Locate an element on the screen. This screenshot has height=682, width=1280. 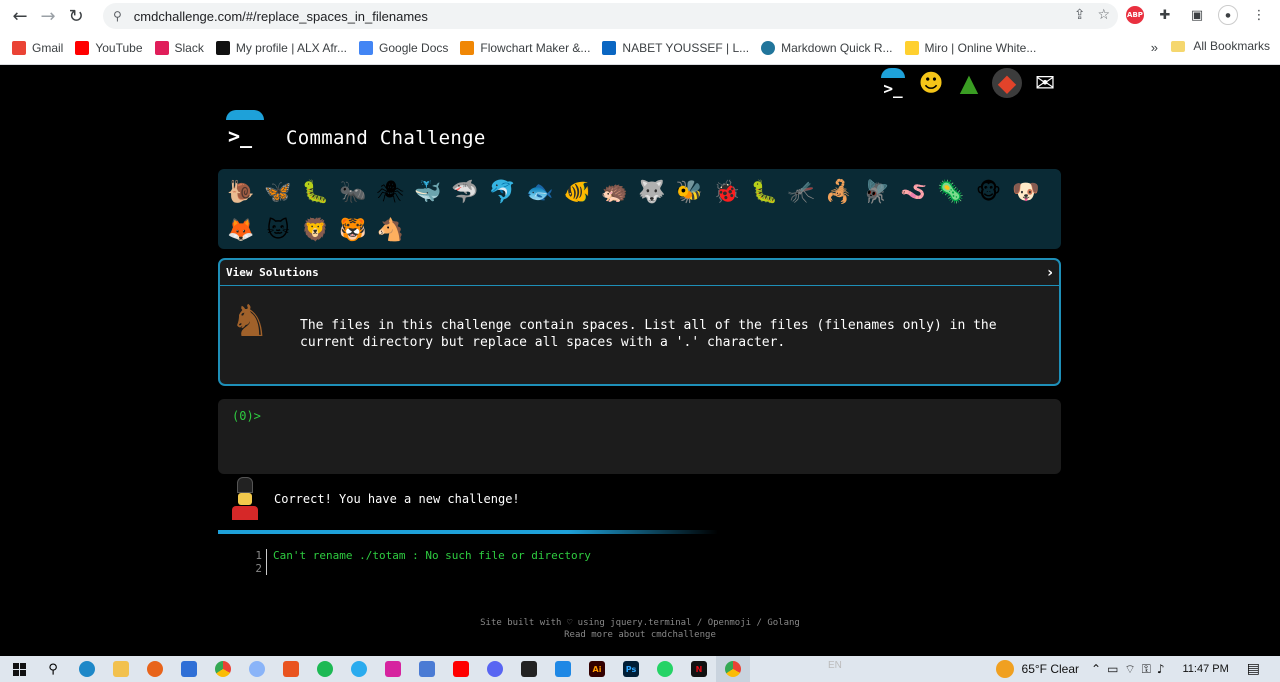
extensions-puzzle-icon: ✚ is located at coordinates (1165, 15).